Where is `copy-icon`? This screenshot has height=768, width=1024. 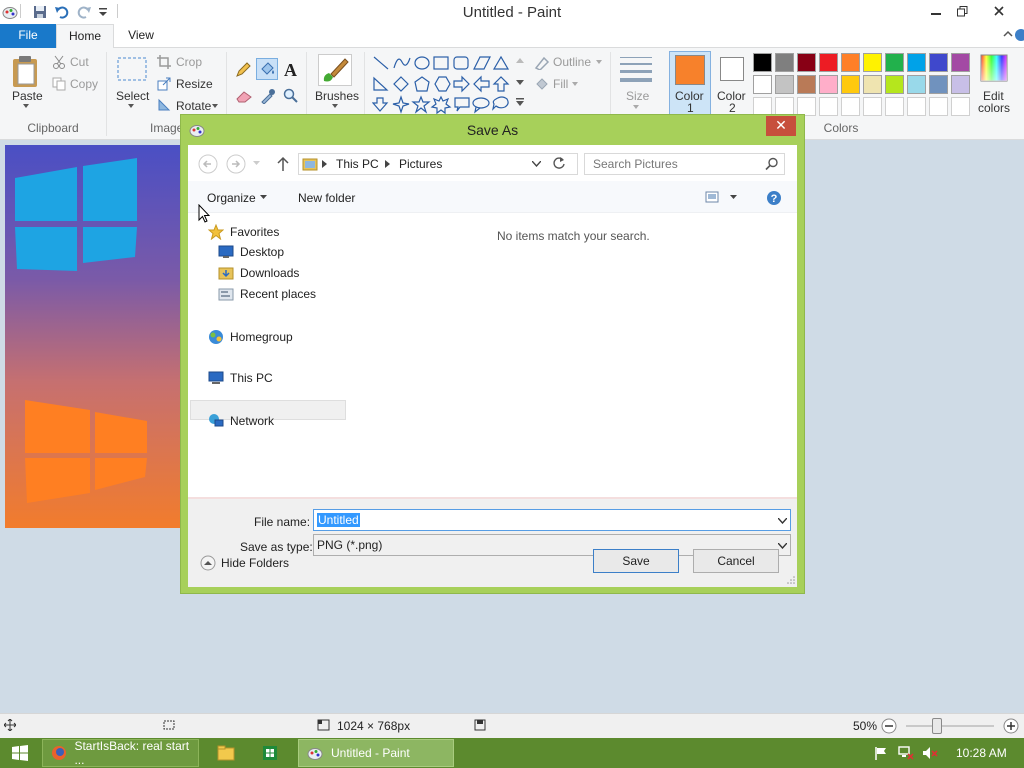
copy-icon is located at coordinates (59, 84).